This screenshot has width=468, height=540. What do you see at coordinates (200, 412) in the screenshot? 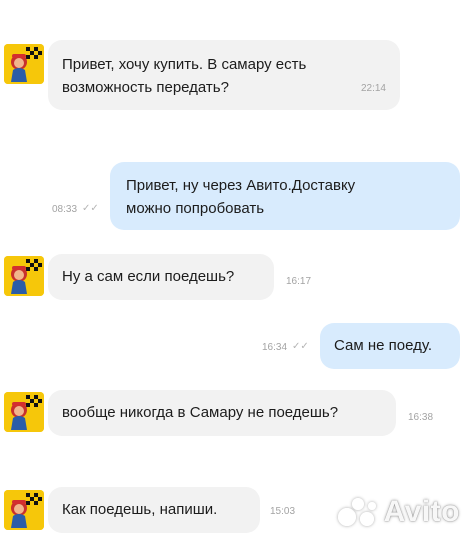
I see `message-text: вообще никогда в Самару не поедешь?` at bounding box center [200, 412].